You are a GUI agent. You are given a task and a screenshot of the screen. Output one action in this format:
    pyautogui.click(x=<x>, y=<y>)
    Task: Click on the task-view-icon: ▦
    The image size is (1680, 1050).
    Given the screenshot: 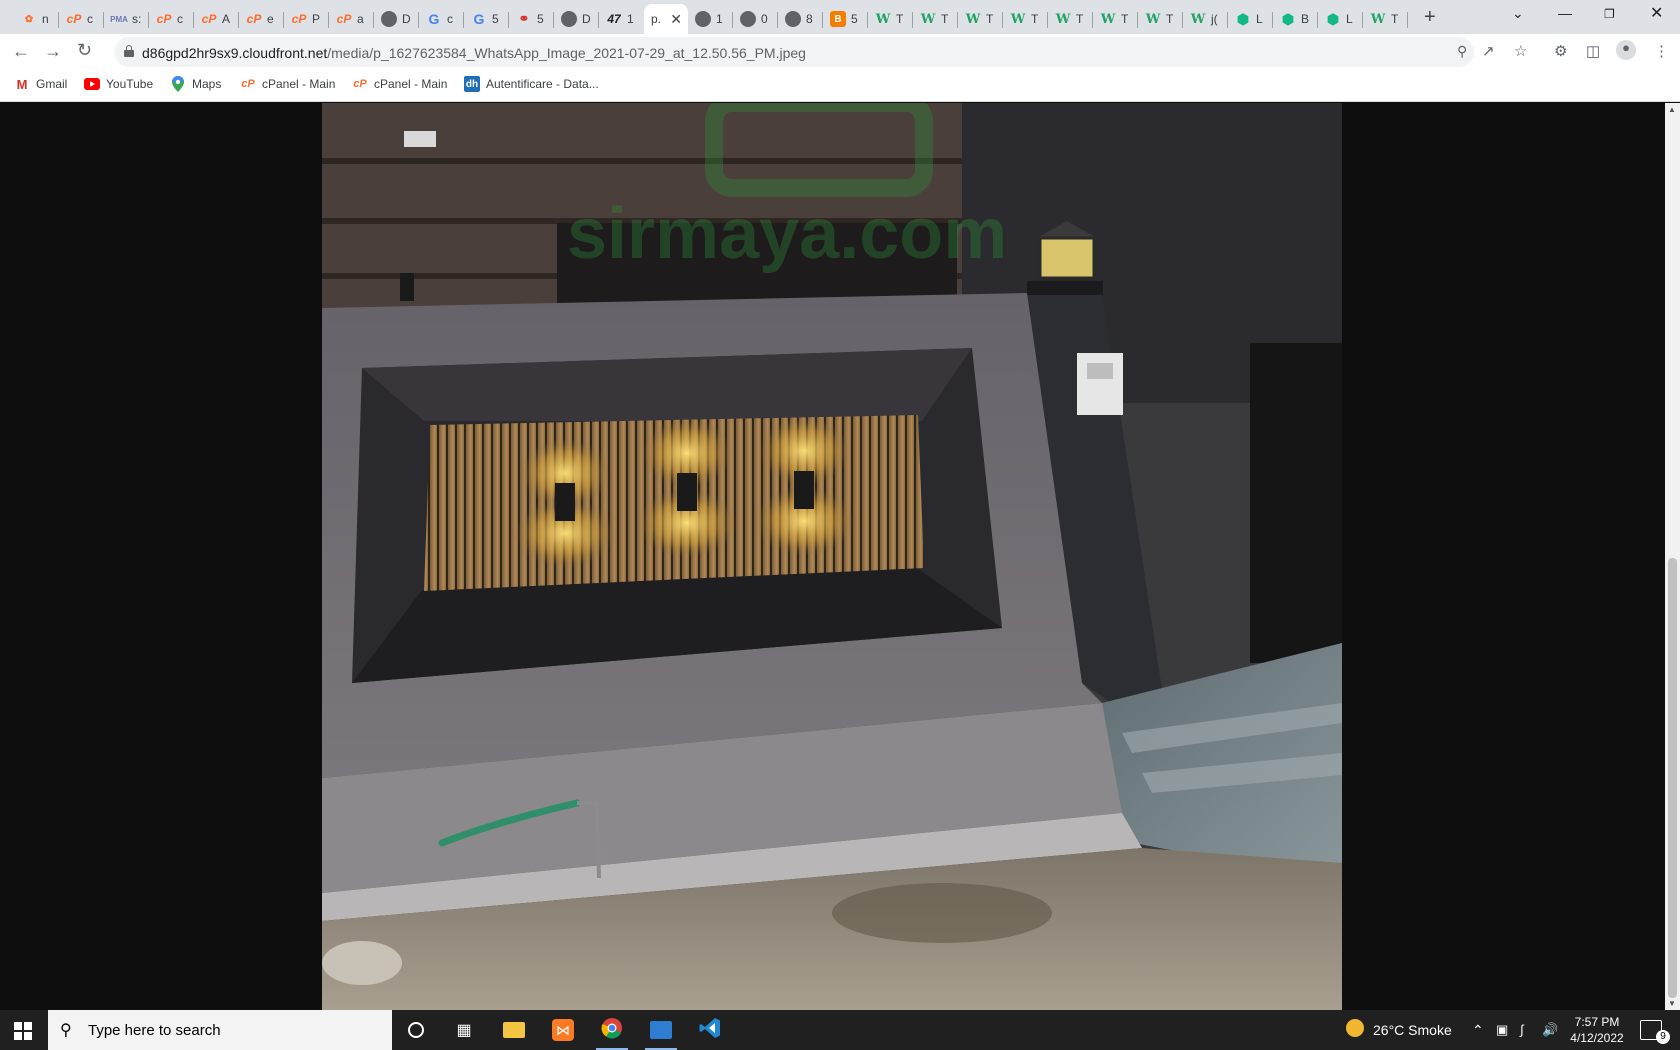 What is the action you would take?
    pyautogui.click(x=464, y=1030)
    